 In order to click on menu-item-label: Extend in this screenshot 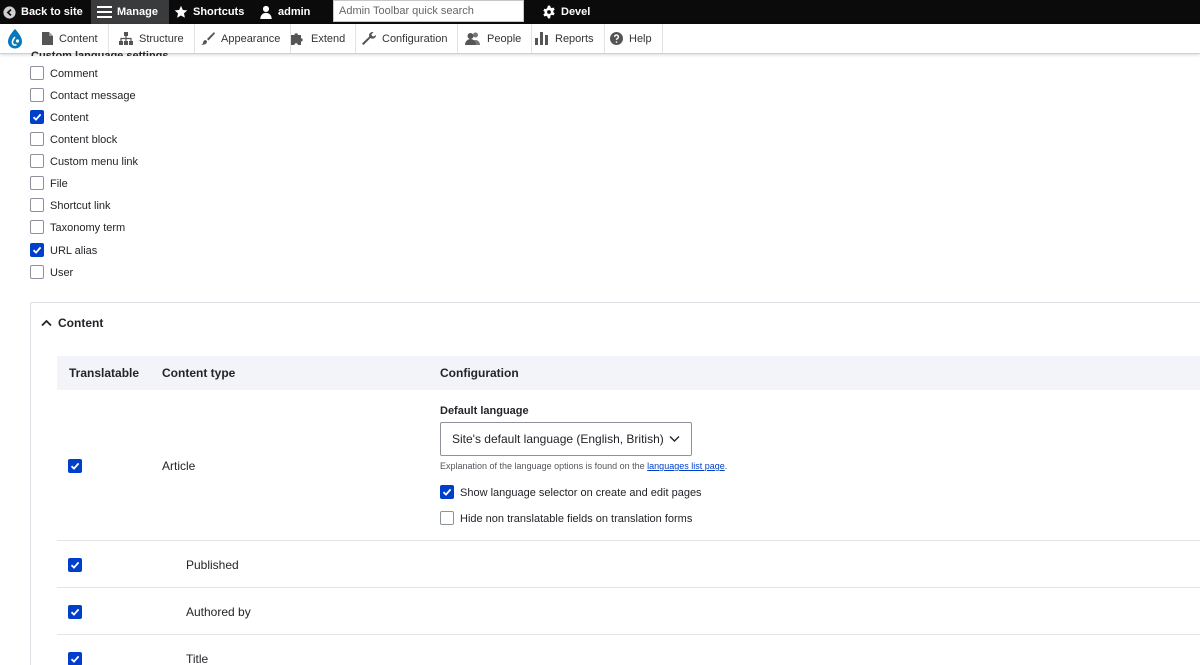, I will do `click(328, 38)`.